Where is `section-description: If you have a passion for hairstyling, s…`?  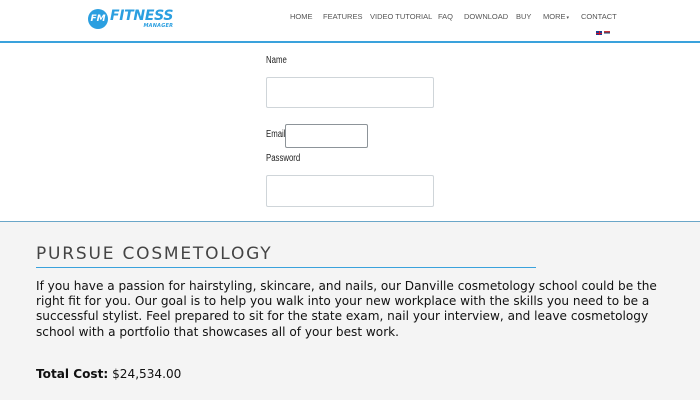 section-description: If you have a passion for hairstyling, s… is located at coordinates (346, 309).